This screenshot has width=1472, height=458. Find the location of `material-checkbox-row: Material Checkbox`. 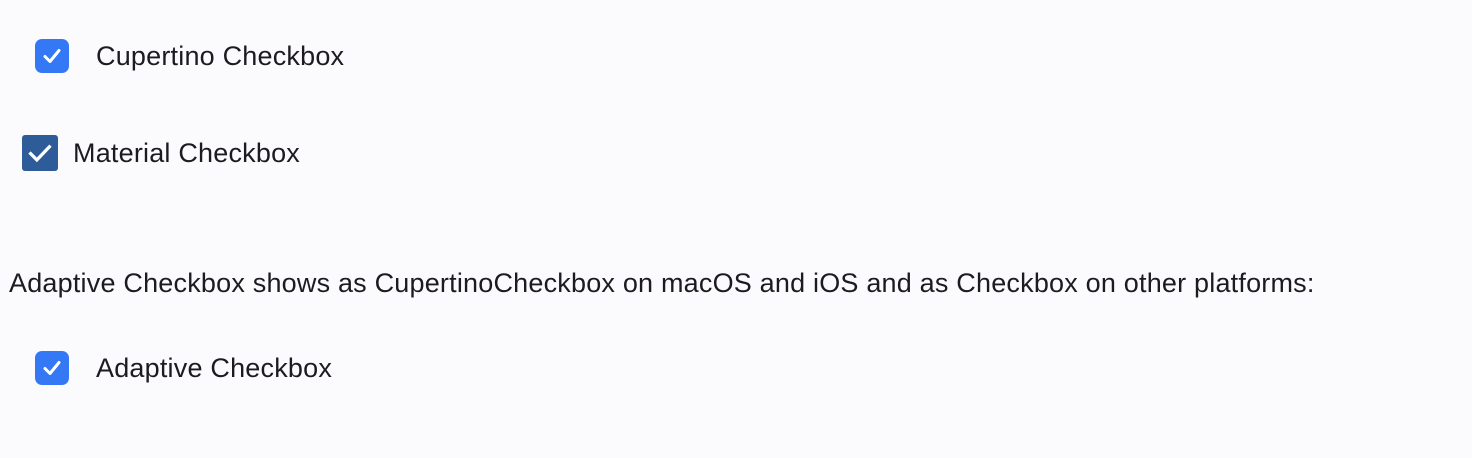

material-checkbox-row: Material Checkbox is located at coordinates (161, 153).